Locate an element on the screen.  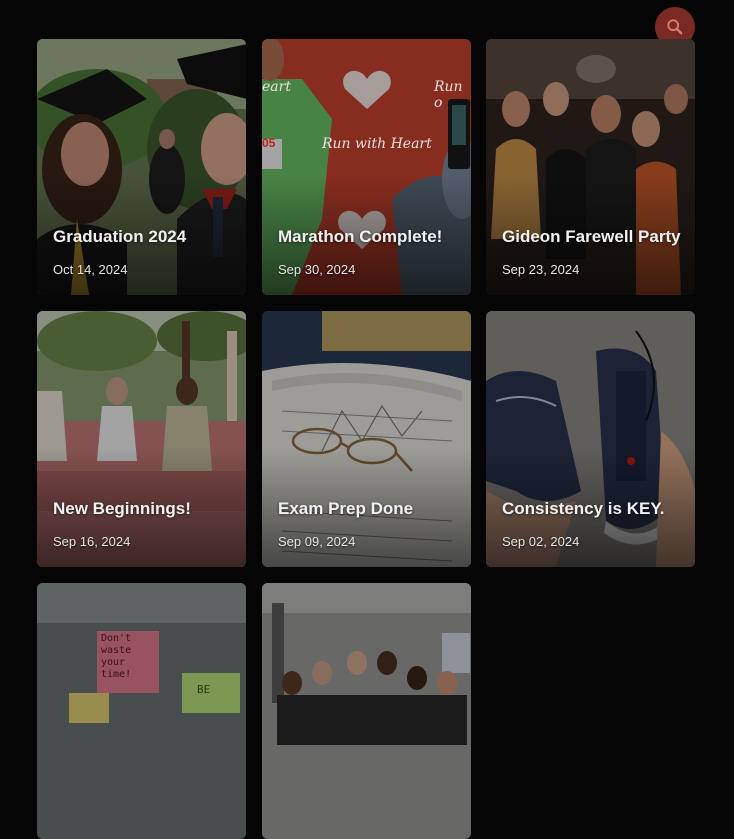
card-title: Exam Prep Done is located at coordinates (346, 508).